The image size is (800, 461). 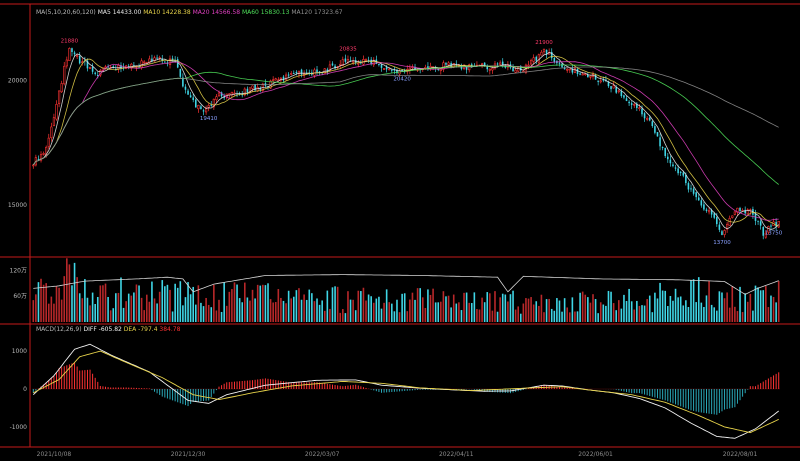 I want to click on date-label: 2022/06/01, so click(x=595, y=454).